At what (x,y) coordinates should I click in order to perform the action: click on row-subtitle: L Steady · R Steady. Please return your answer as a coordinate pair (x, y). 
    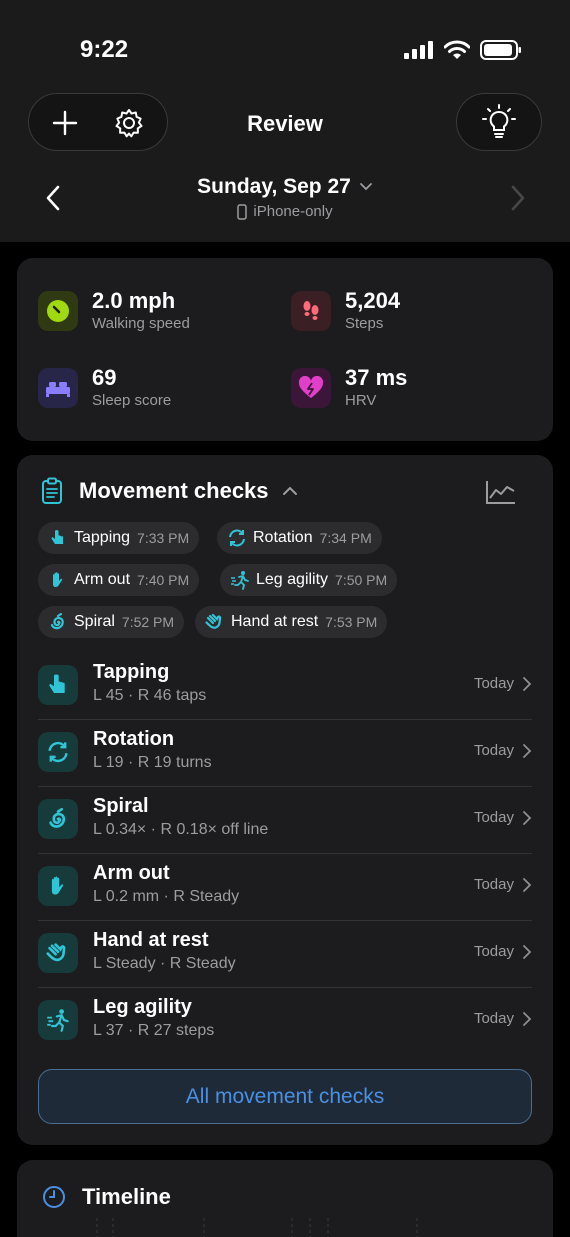
    Looking at the image, I should click on (164, 963).